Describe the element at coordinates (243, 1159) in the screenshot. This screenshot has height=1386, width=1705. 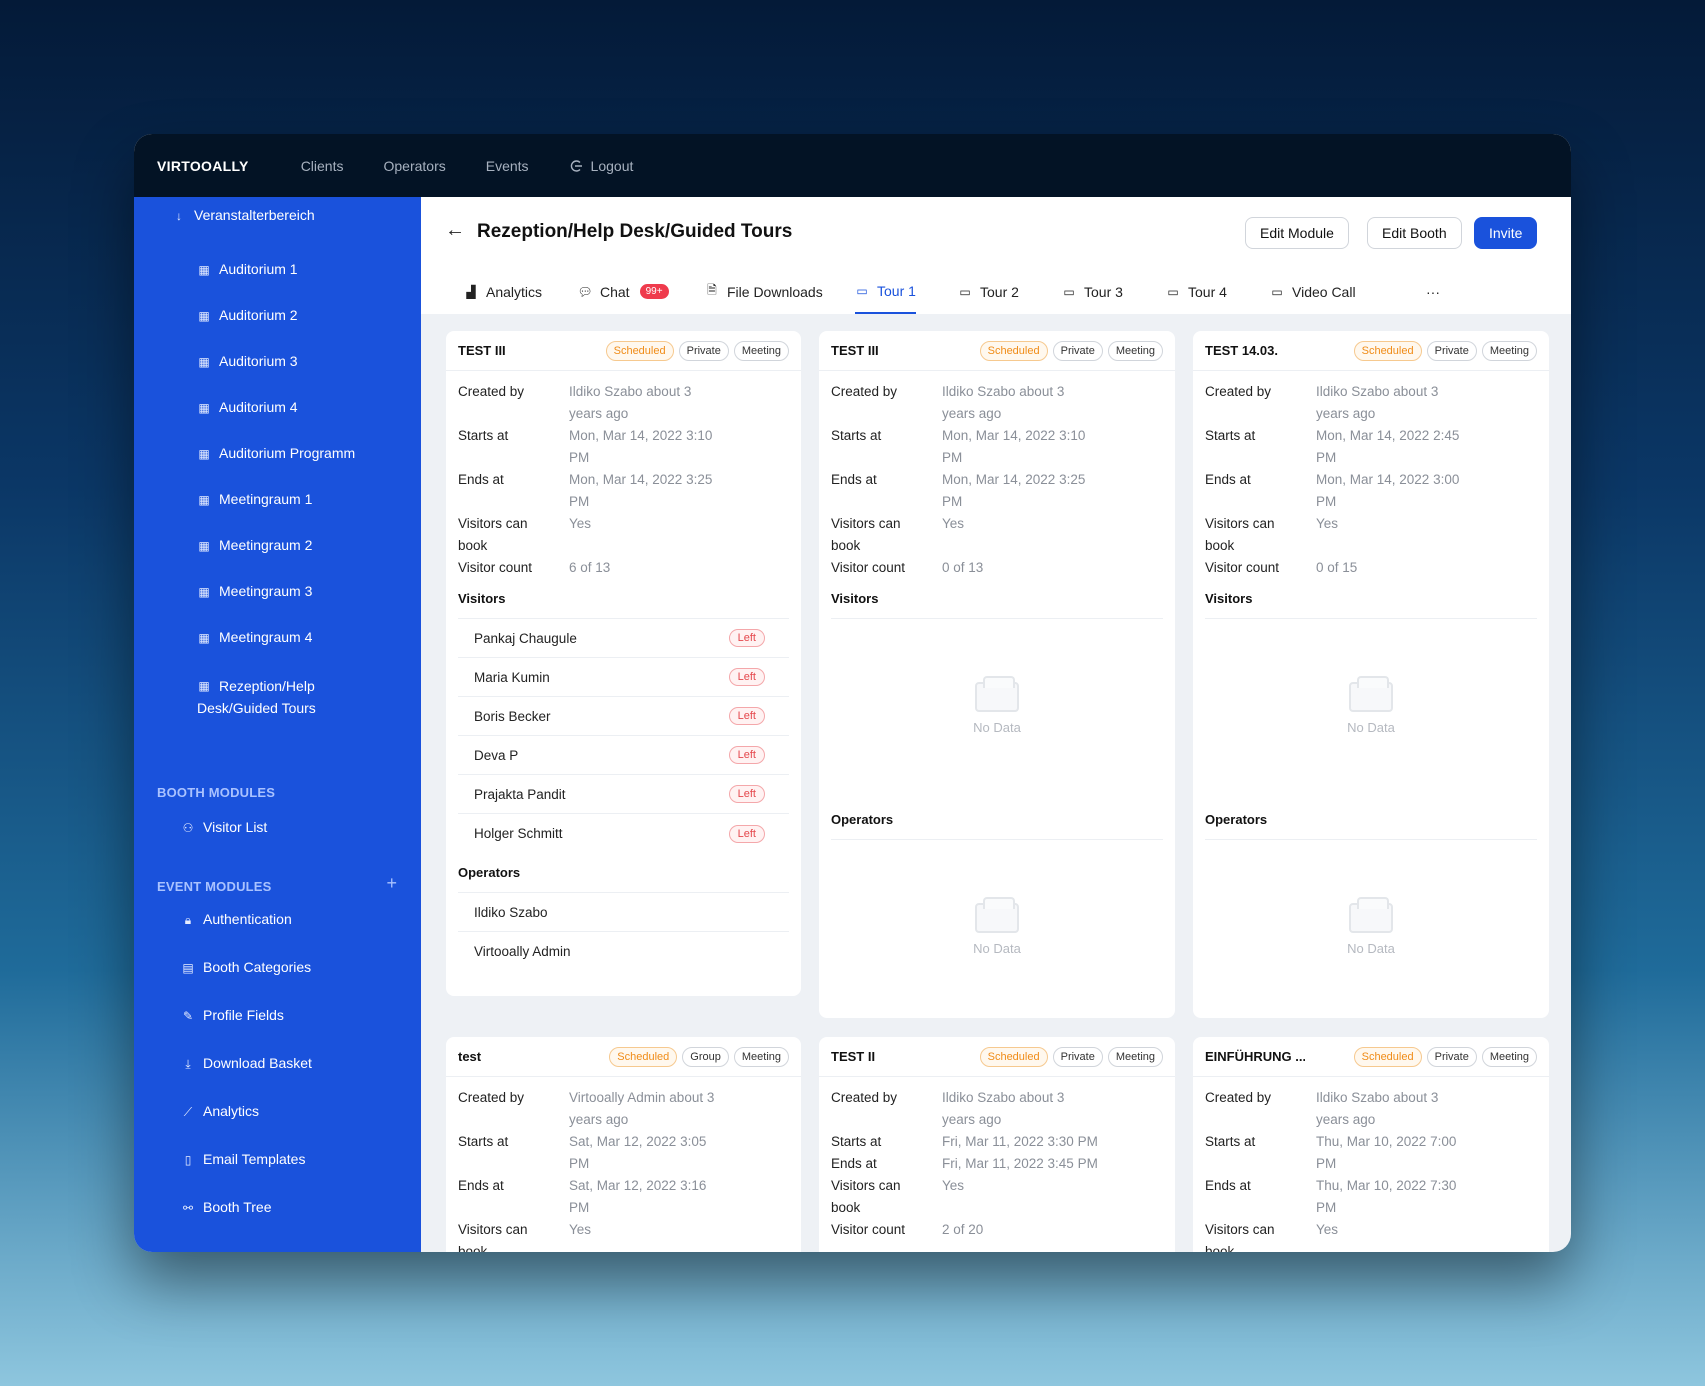
I see `sidebar-item-email-templates: ▯ Email Templates` at that location.